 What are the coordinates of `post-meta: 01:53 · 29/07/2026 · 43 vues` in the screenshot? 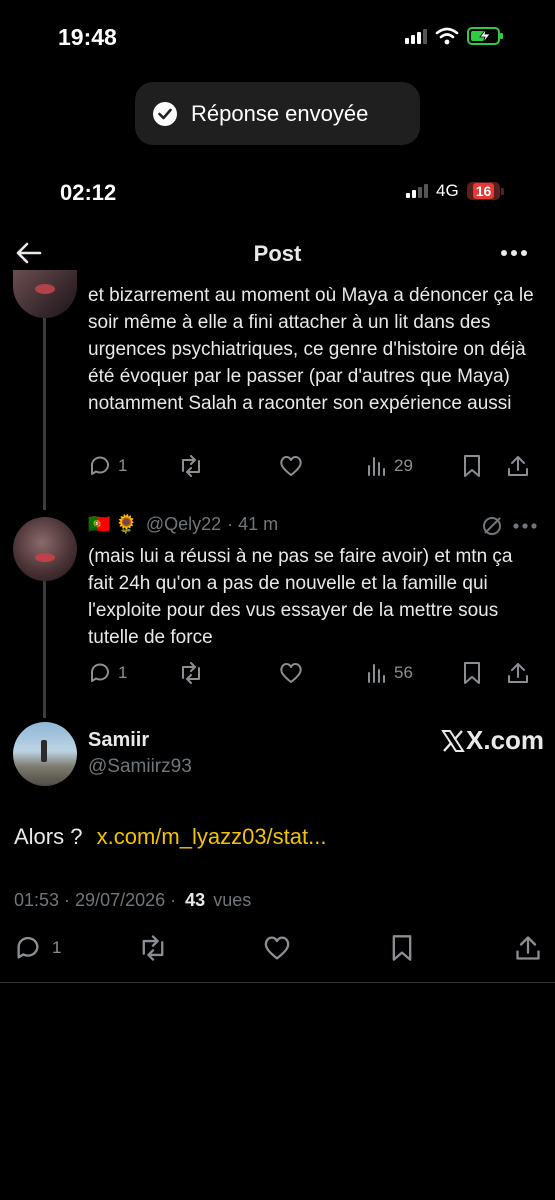 It's located at (132, 900).